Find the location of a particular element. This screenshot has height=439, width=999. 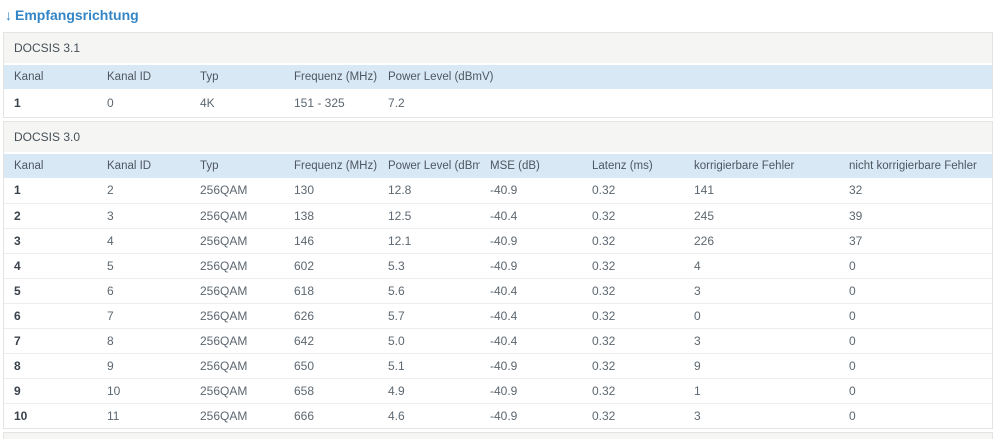

column-header: Kanal is located at coordinates (50, 166).